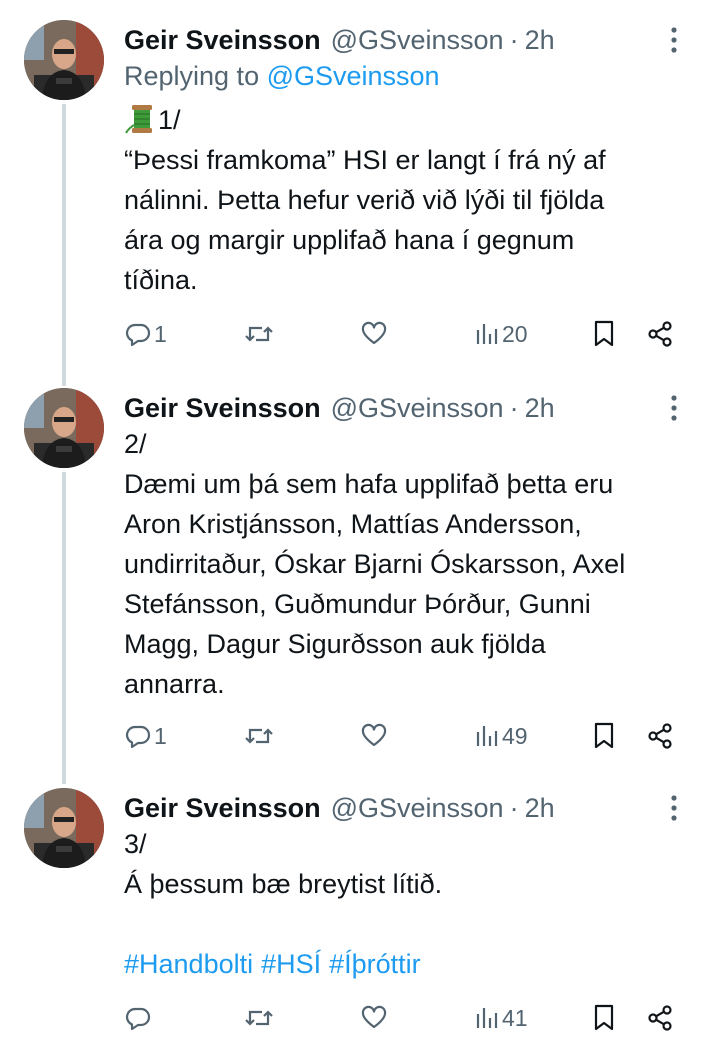 The height and width of the screenshot is (1045, 713). I want to click on tweet-line: Á þessum bæ breytist lítið., so click(283, 884).